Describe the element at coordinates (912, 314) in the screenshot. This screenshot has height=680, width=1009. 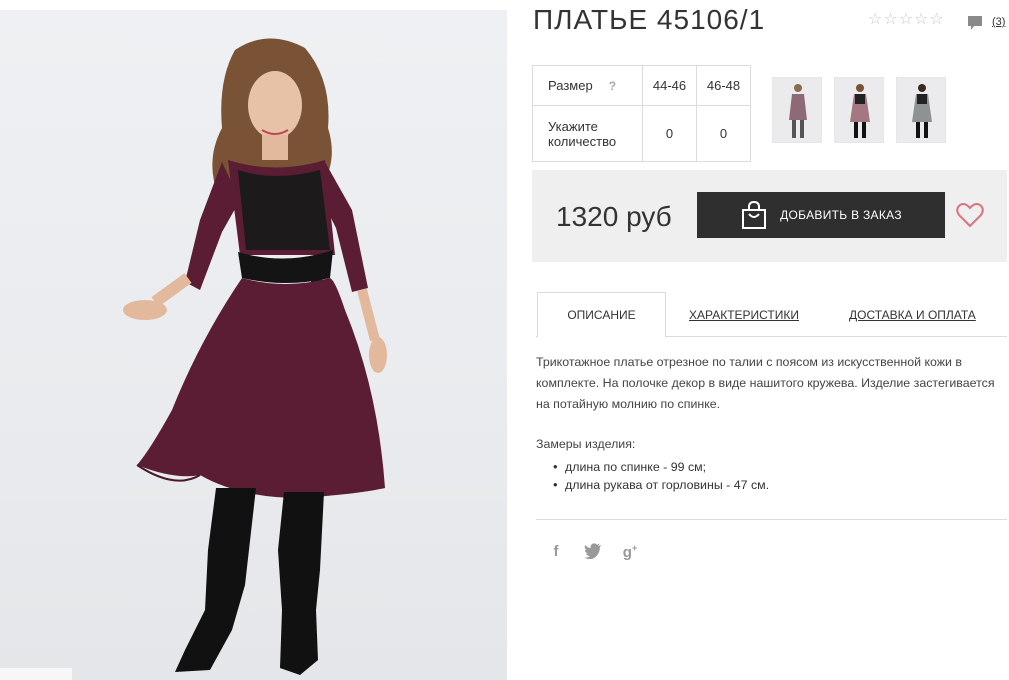
I see `tab-delivery-payment: ДОСТАВКА И ОПЛАТА` at that location.